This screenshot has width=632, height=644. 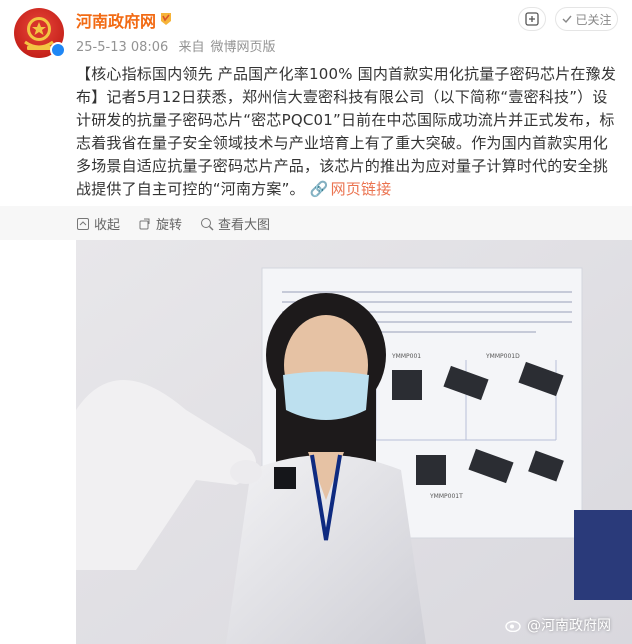 I want to click on web-link: 🔗 网页链接, so click(x=351, y=189).